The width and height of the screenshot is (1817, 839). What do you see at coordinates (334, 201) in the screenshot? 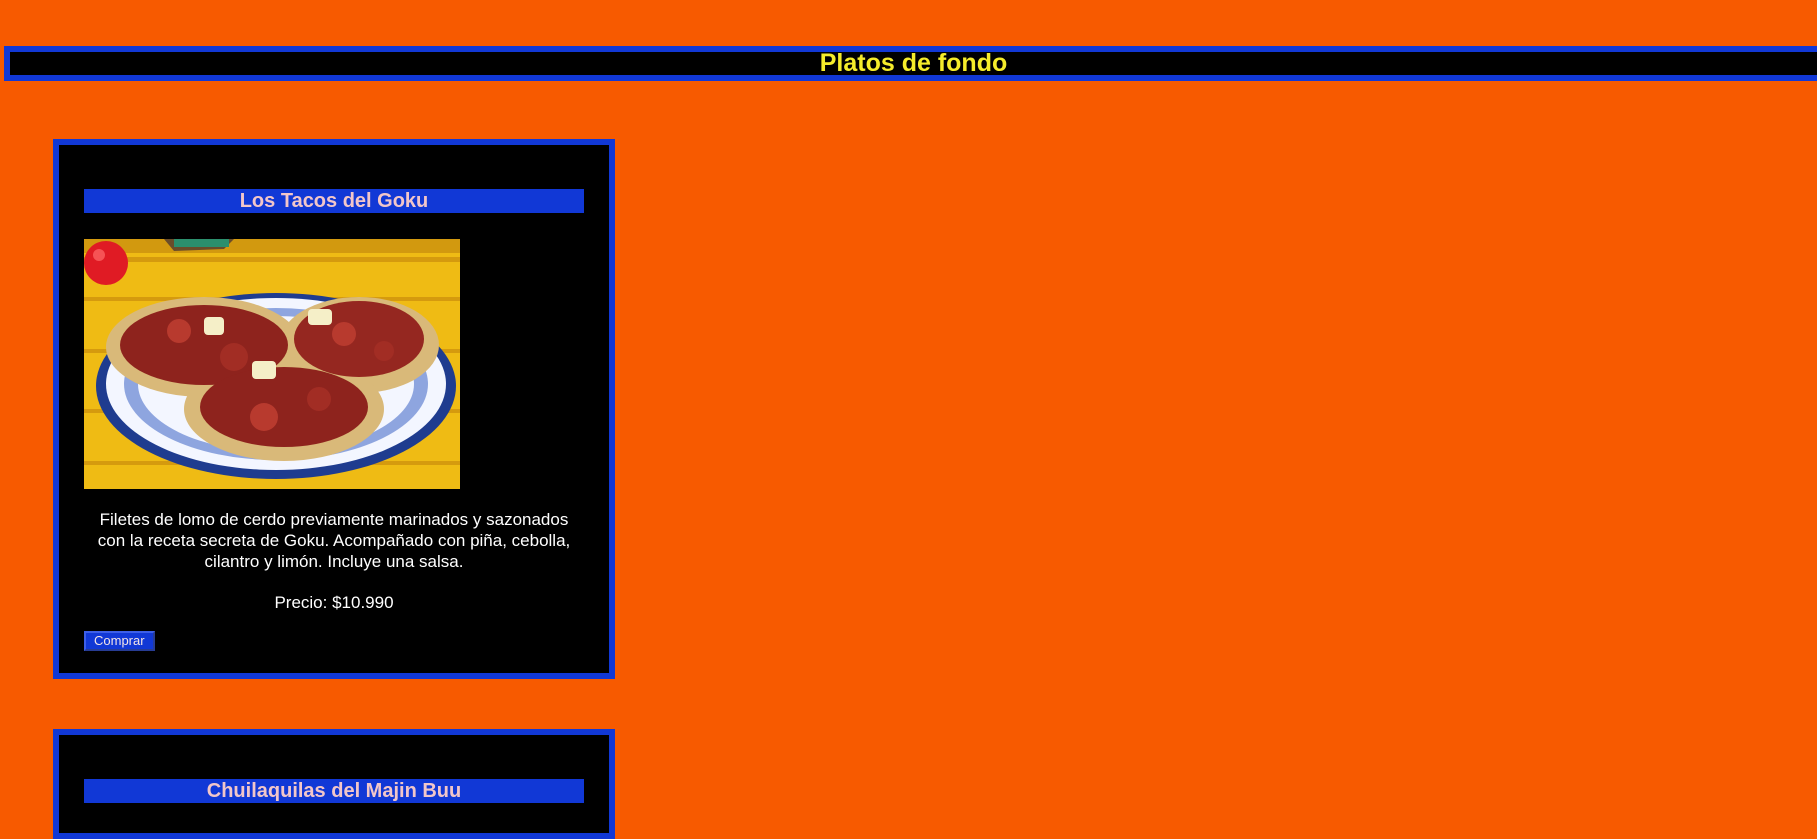
I see `product-title: Los Tacos del Goku` at bounding box center [334, 201].